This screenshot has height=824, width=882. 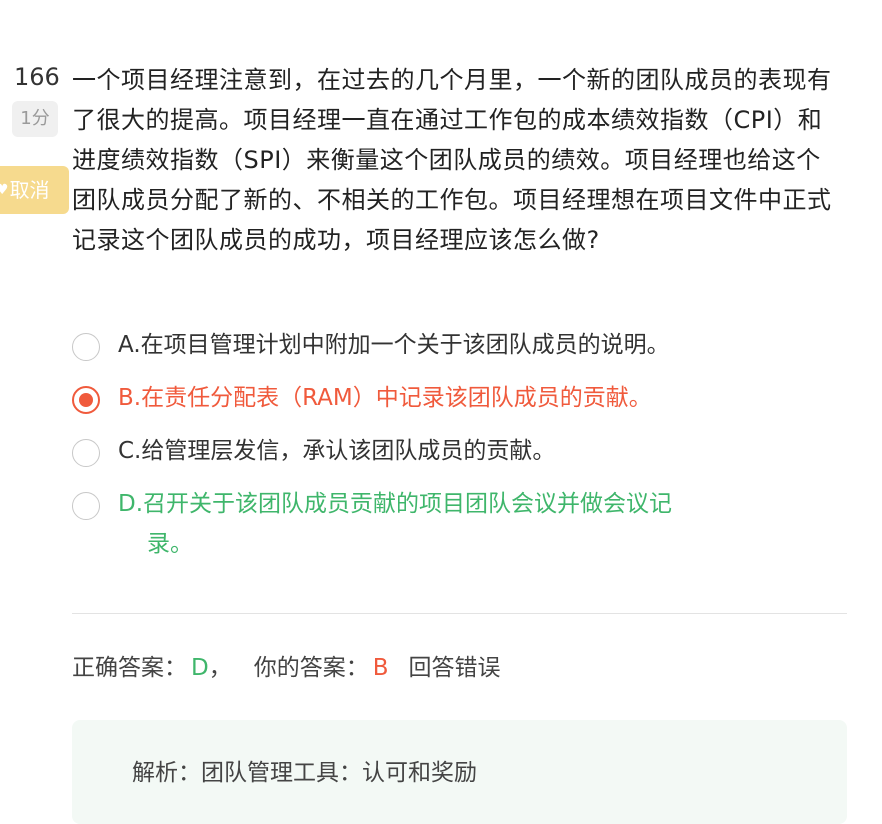 What do you see at coordinates (337, 451) in the screenshot?
I see `option-label: C.给管理层发信，承认该团队成员的贡献。` at bounding box center [337, 451].